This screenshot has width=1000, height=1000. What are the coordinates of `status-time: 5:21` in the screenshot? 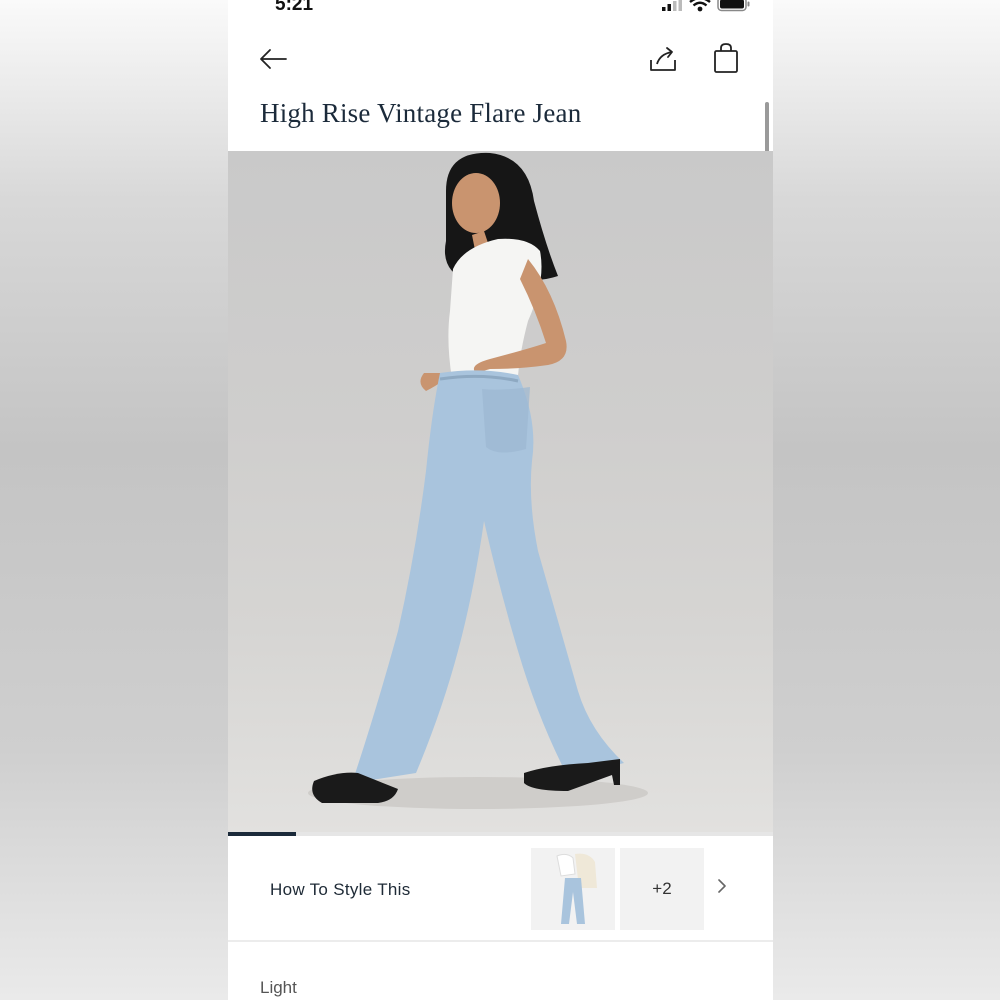 It's located at (294, 7).